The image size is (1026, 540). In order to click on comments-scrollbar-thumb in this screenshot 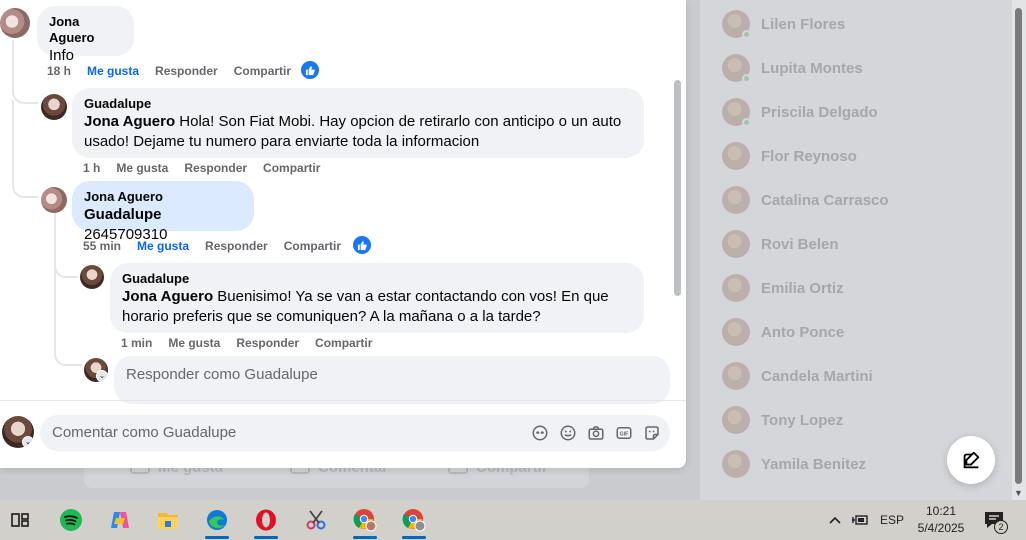, I will do `click(677, 188)`.